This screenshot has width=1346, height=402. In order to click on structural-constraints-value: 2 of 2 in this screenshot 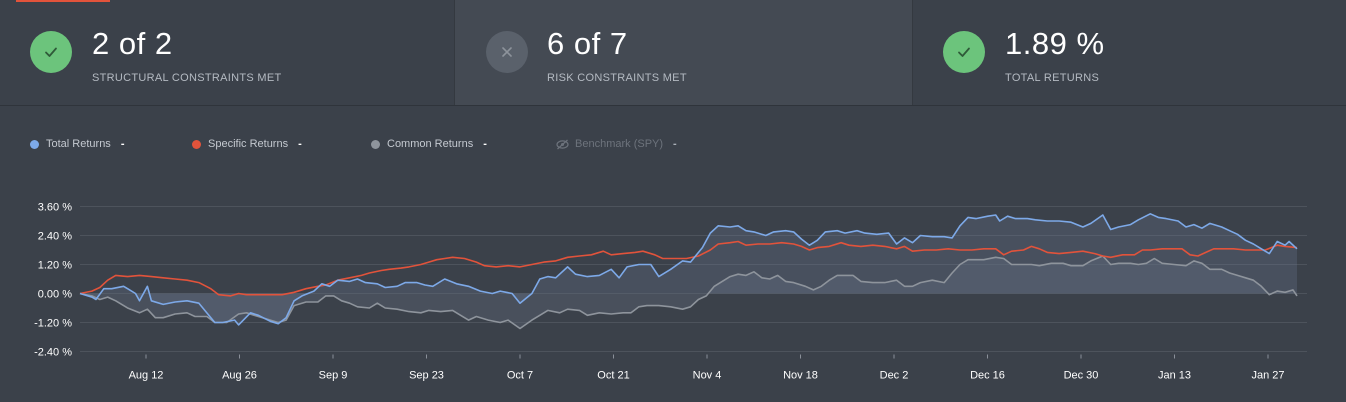, I will do `click(132, 43)`.